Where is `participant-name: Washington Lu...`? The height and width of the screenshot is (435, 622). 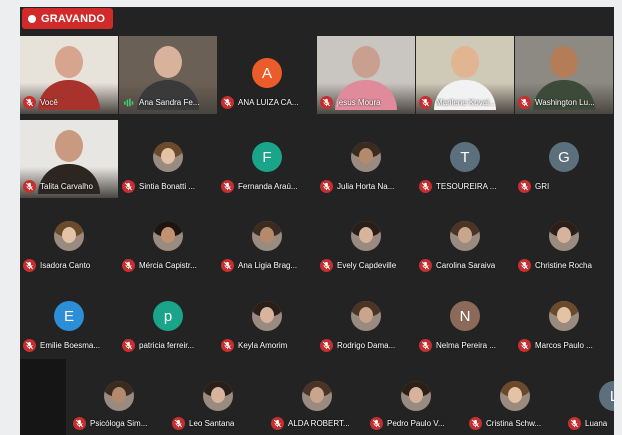 participant-name: Washington Lu... is located at coordinates (565, 102).